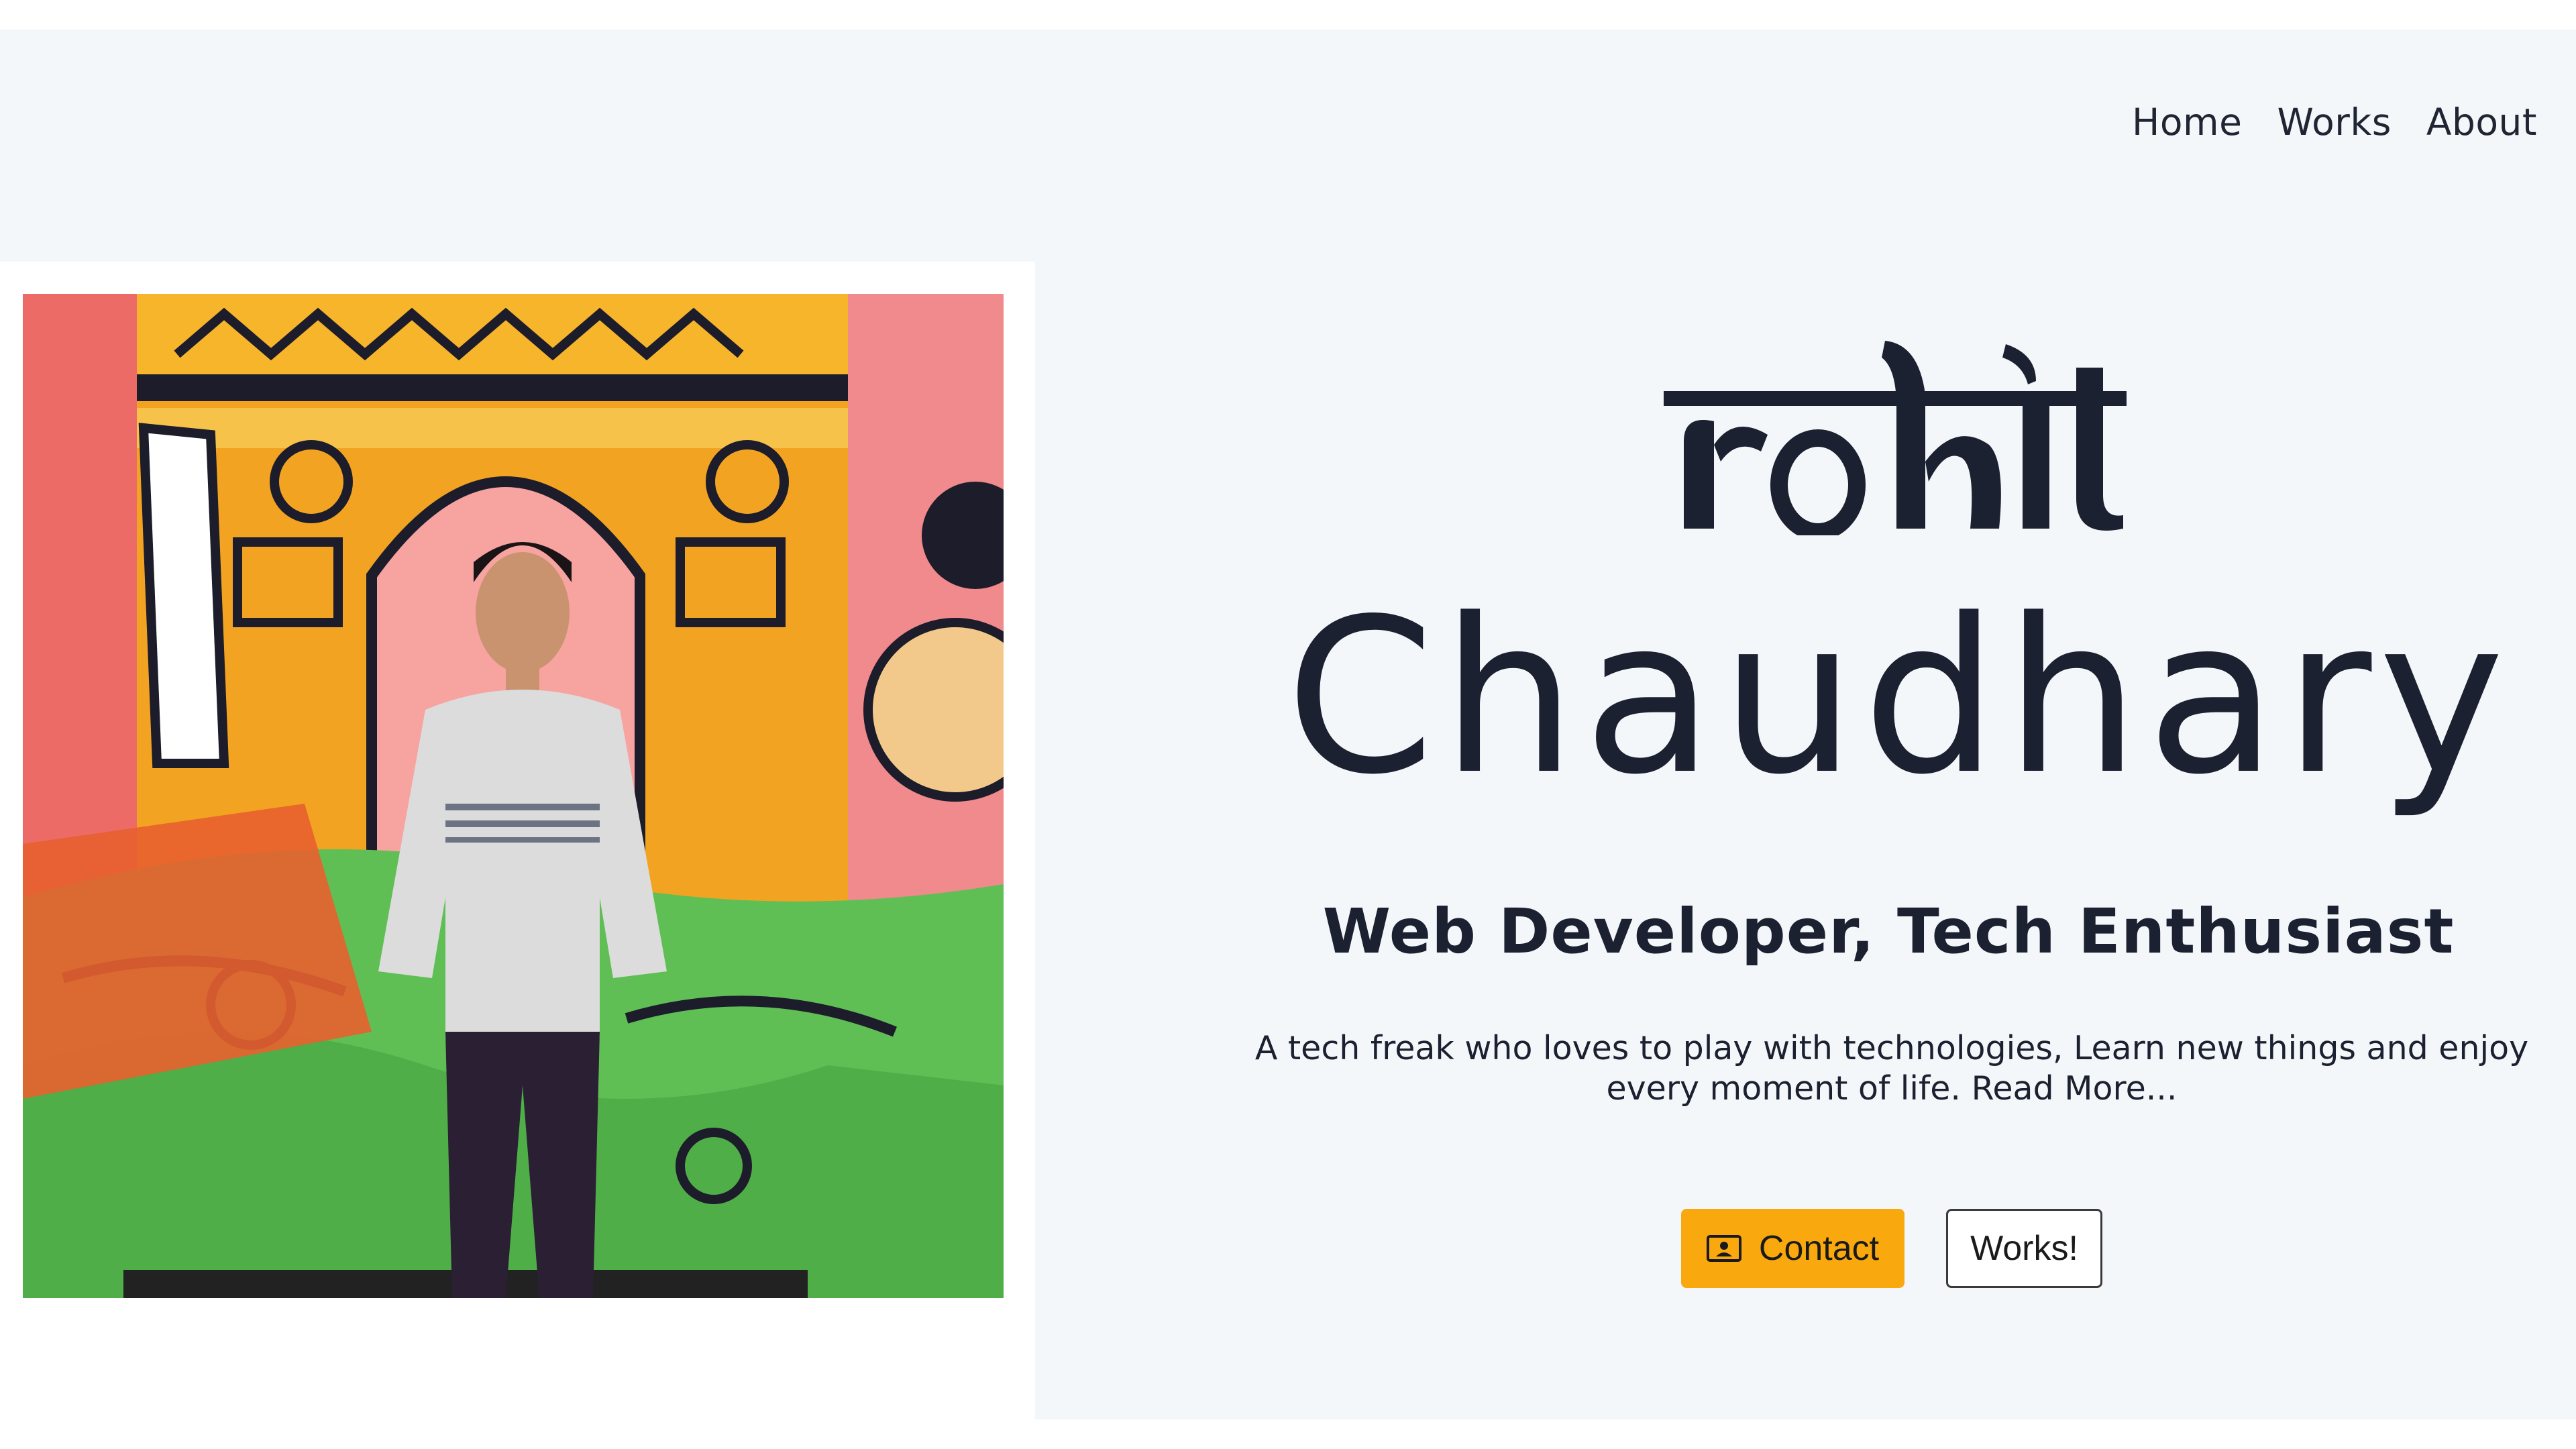 This screenshot has height=1449, width=2576. What do you see at coordinates (1895, 438) in the screenshot?
I see `rohit-script-logo` at bounding box center [1895, 438].